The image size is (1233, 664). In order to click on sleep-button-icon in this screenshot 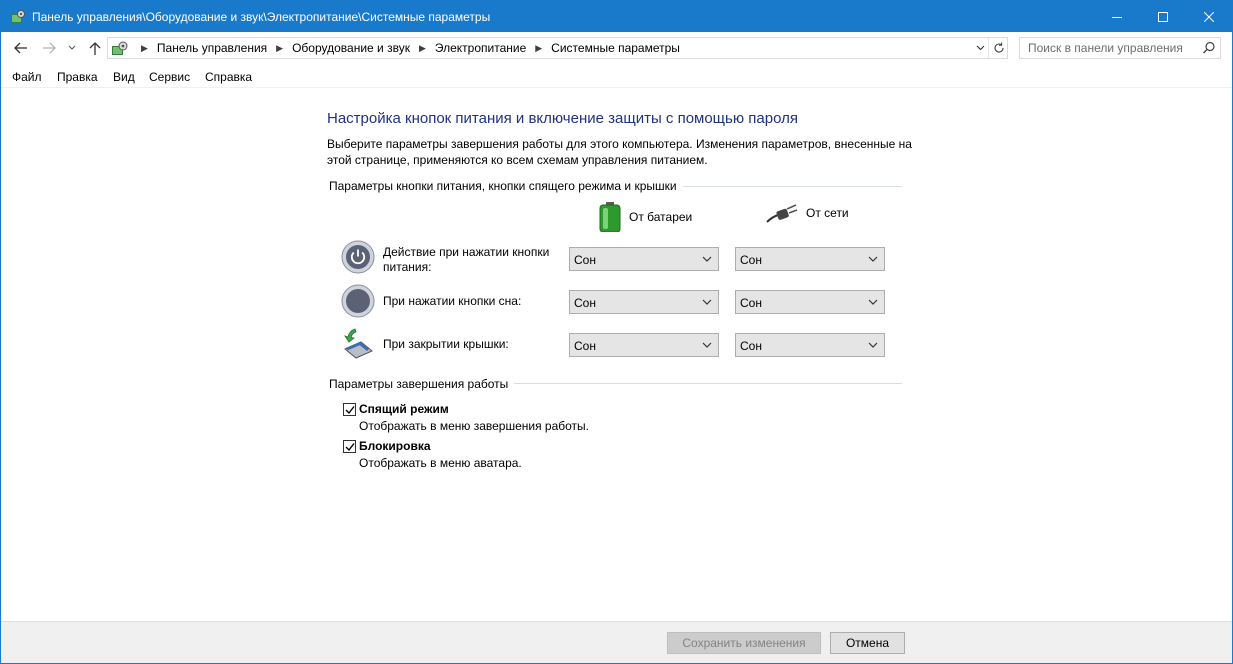, I will do `click(358, 301)`.